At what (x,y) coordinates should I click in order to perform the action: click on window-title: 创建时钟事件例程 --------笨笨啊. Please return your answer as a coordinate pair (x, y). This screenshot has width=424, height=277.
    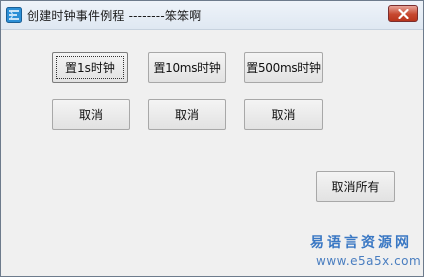
    Looking at the image, I should click on (114, 16).